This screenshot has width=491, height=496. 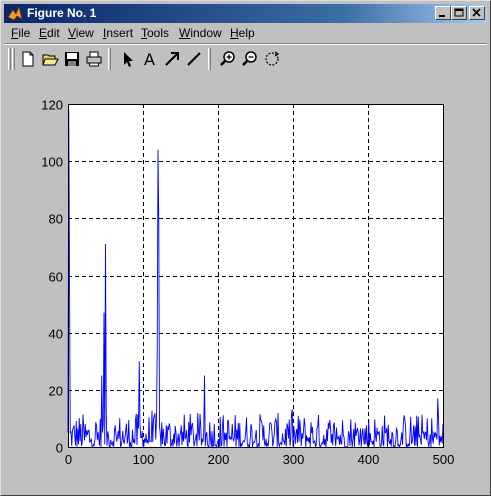 I want to click on x-tick-label: 0, so click(x=68, y=459).